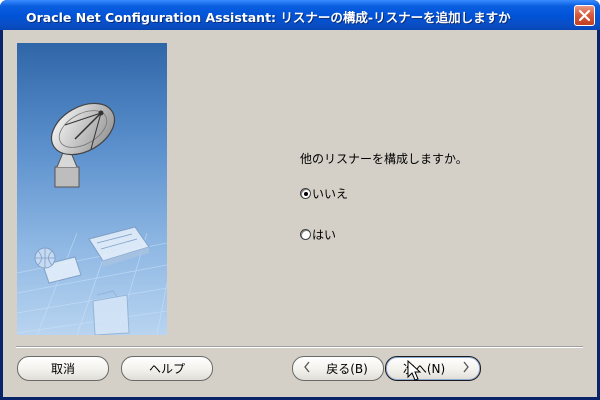 This screenshot has height=400, width=600. I want to click on help-button: ヘルプ, so click(167, 368).